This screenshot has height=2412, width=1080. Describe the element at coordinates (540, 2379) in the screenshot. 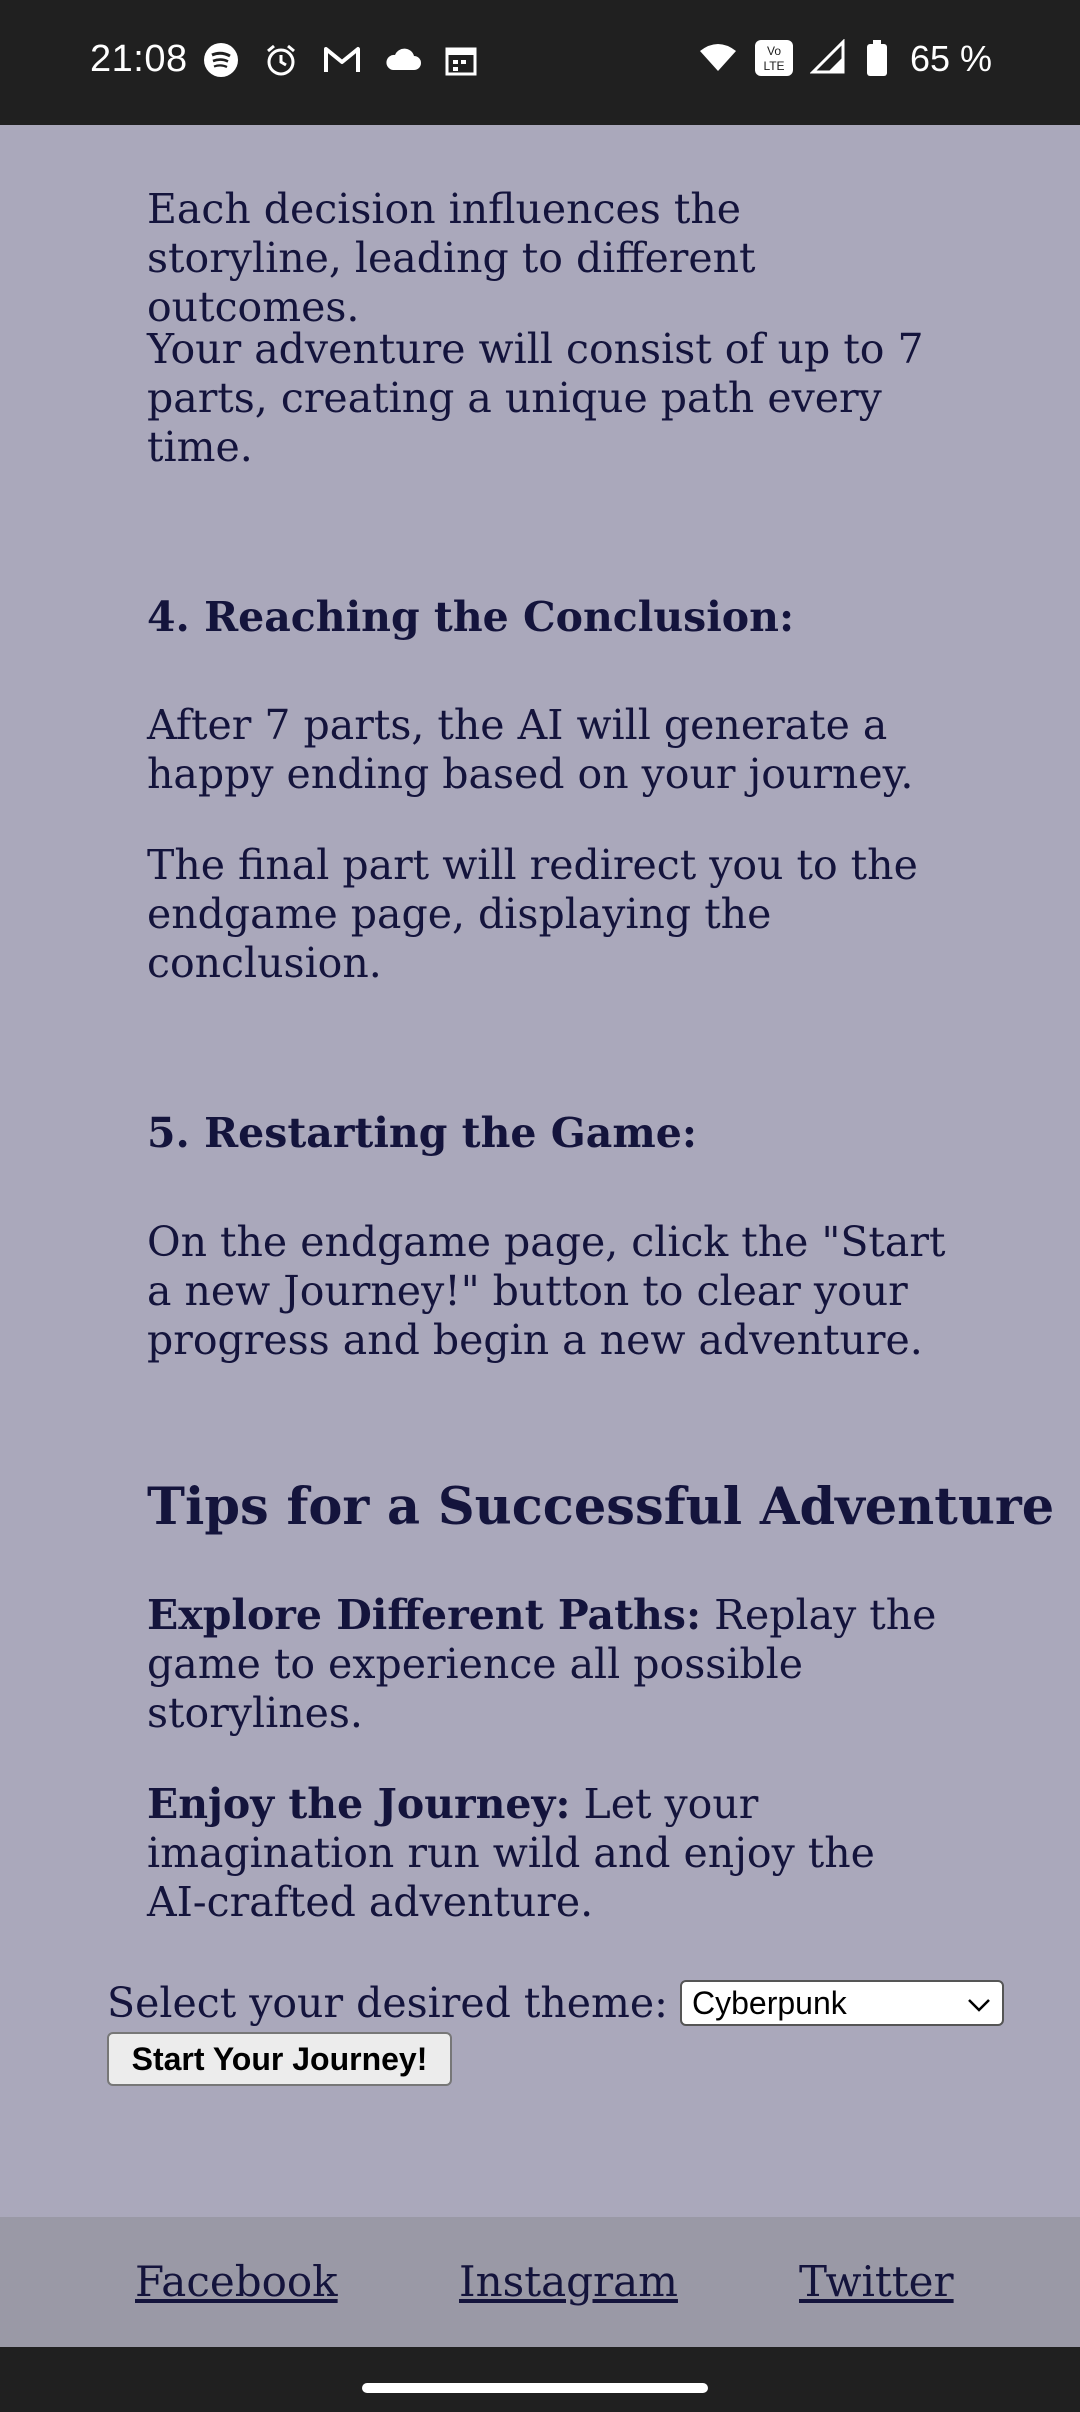

I see `navigation-bar` at that location.